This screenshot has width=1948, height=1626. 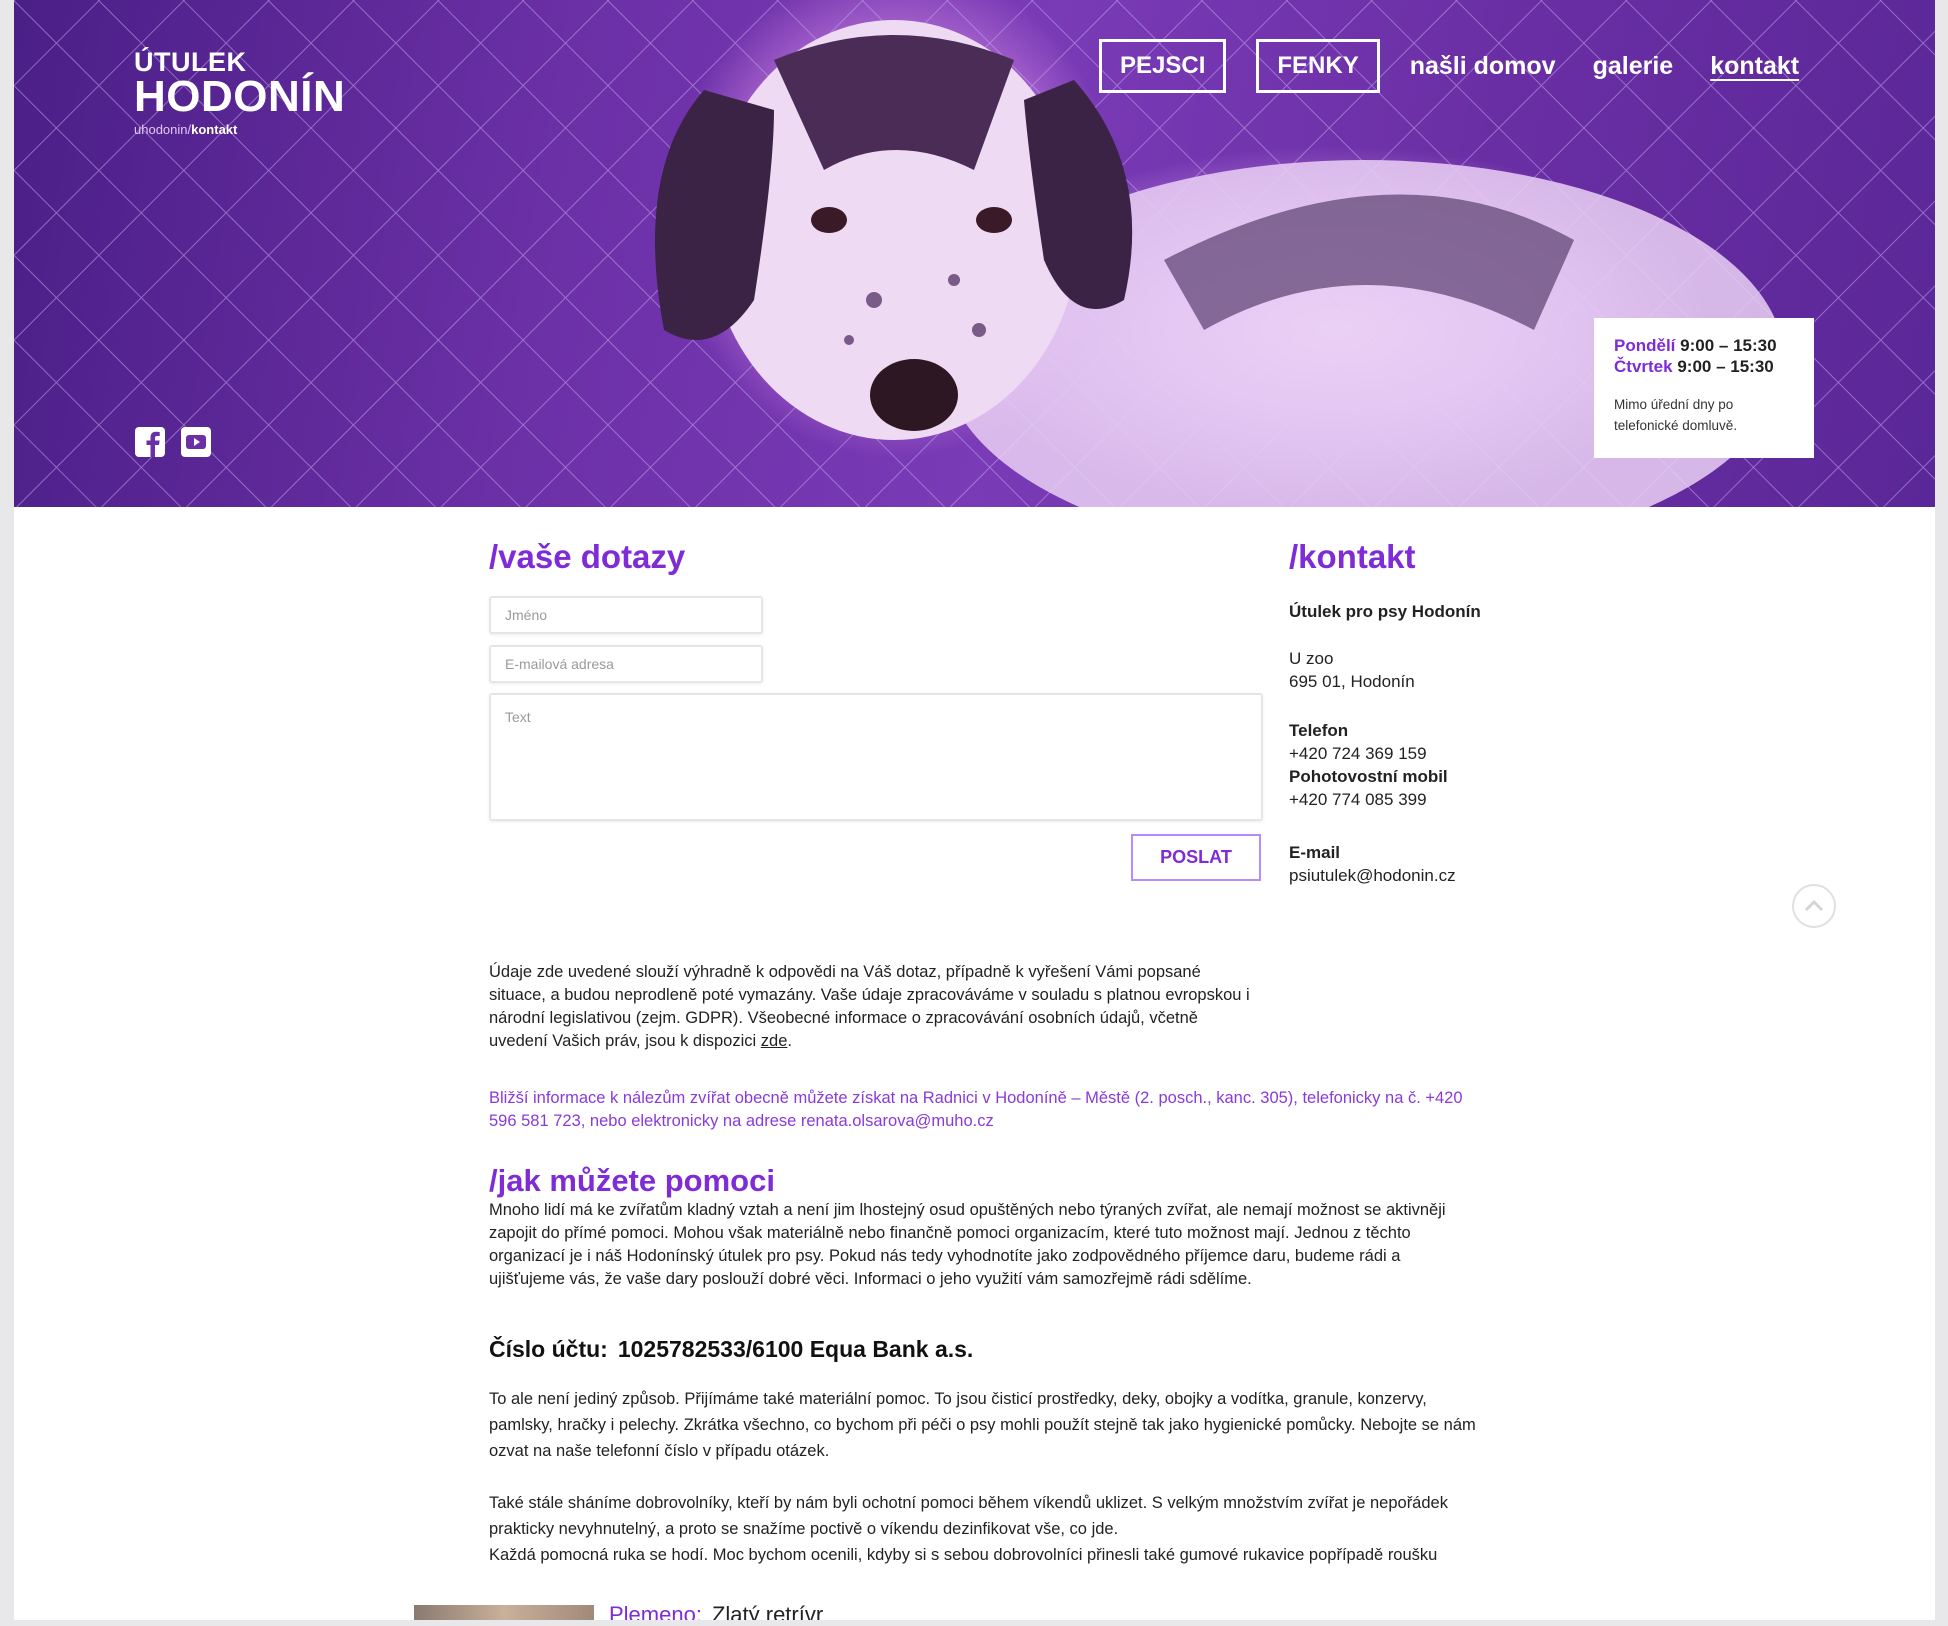 What do you see at coordinates (1368, 776) in the screenshot?
I see `mobile-label: Pohotovostní mobil` at bounding box center [1368, 776].